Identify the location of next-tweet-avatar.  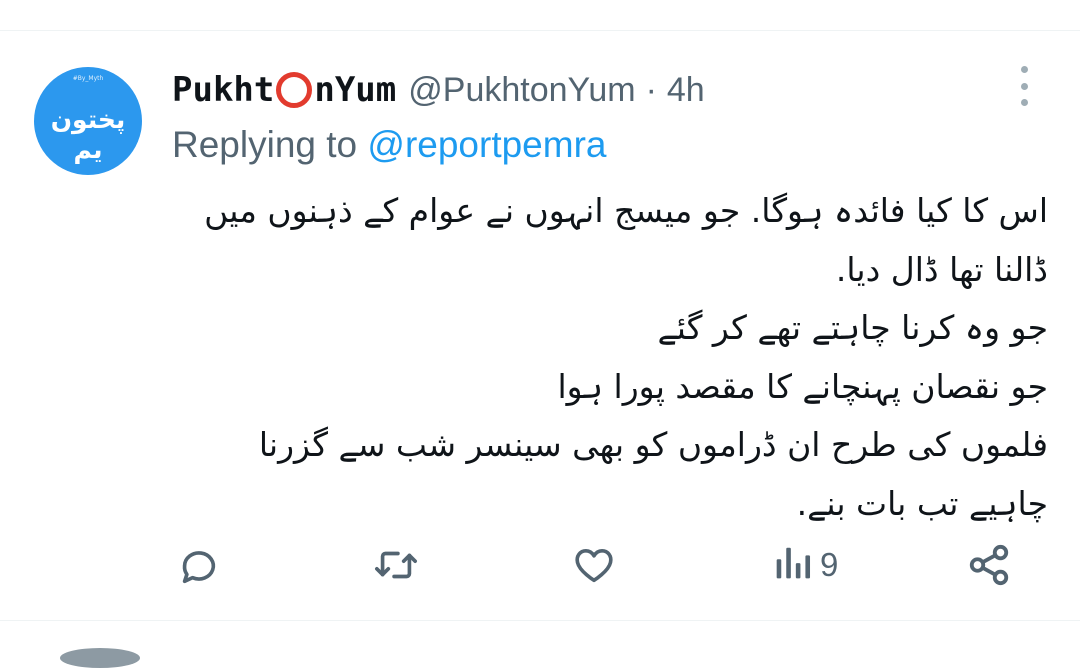
(100, 658).